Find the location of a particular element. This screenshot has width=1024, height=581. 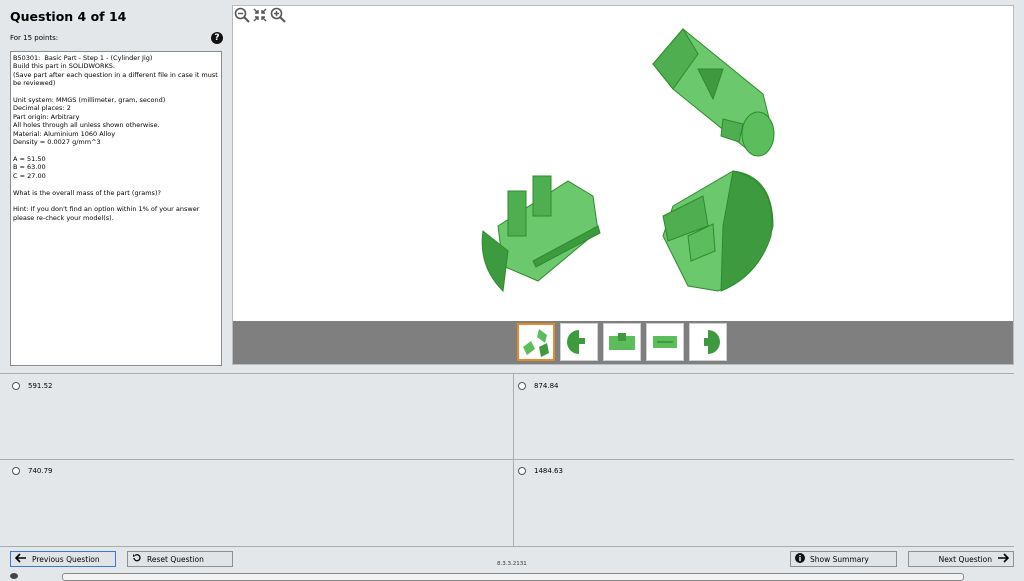

next-question-button: Next Question is located at coordinates (961, 559).